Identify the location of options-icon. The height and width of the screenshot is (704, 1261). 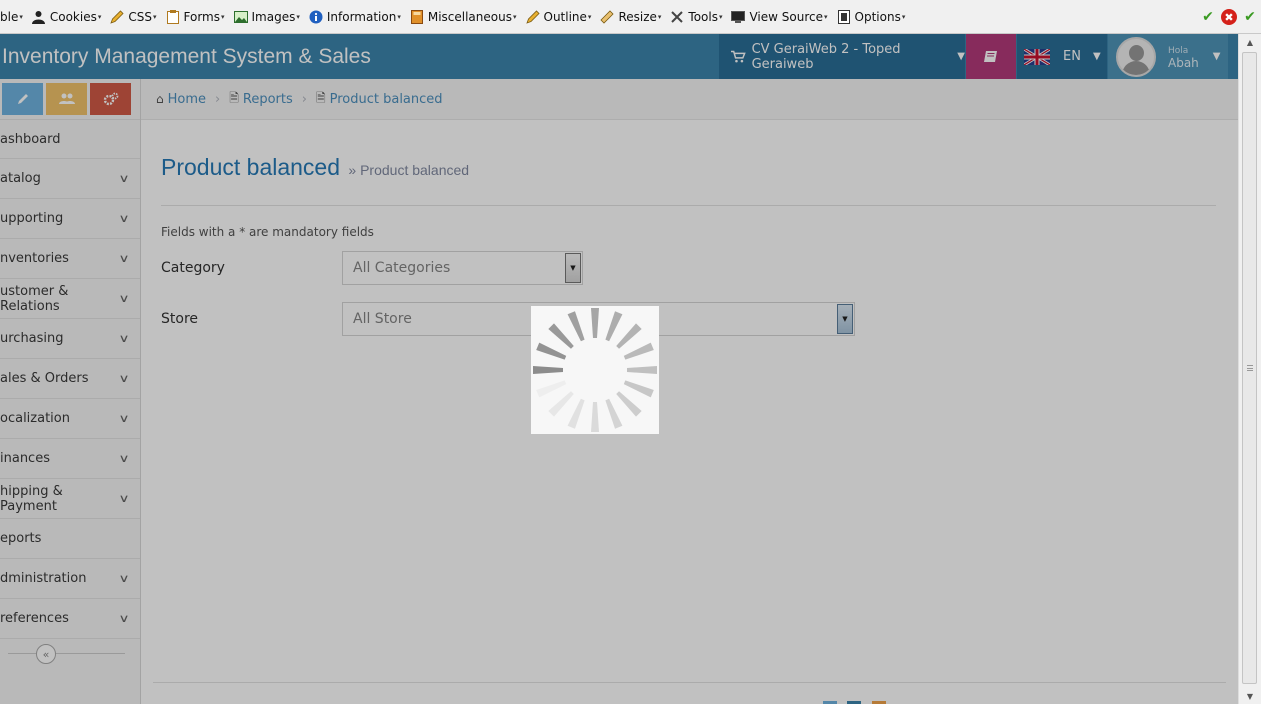
(844, 16).